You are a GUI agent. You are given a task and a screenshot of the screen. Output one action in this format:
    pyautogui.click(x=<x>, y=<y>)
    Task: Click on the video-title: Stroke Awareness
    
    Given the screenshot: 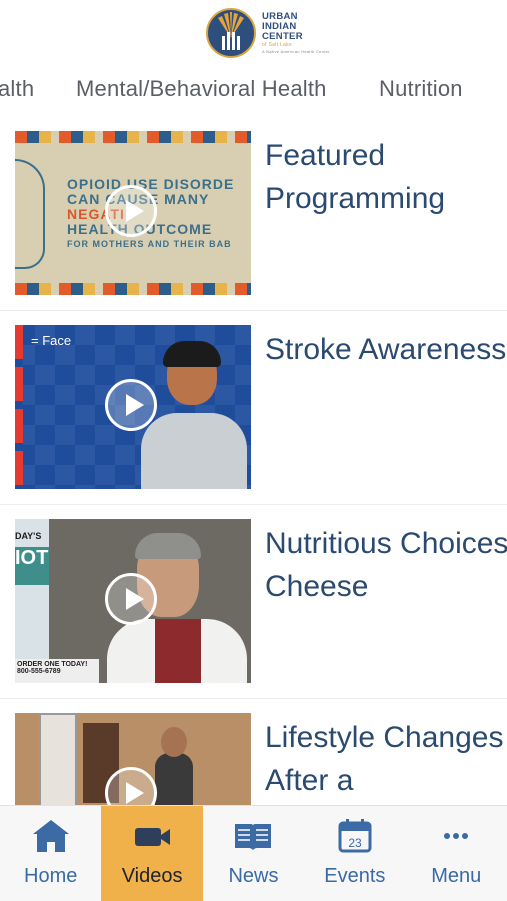 What is the action you would take?
    pyautogui.click(x=386, y=349)
    